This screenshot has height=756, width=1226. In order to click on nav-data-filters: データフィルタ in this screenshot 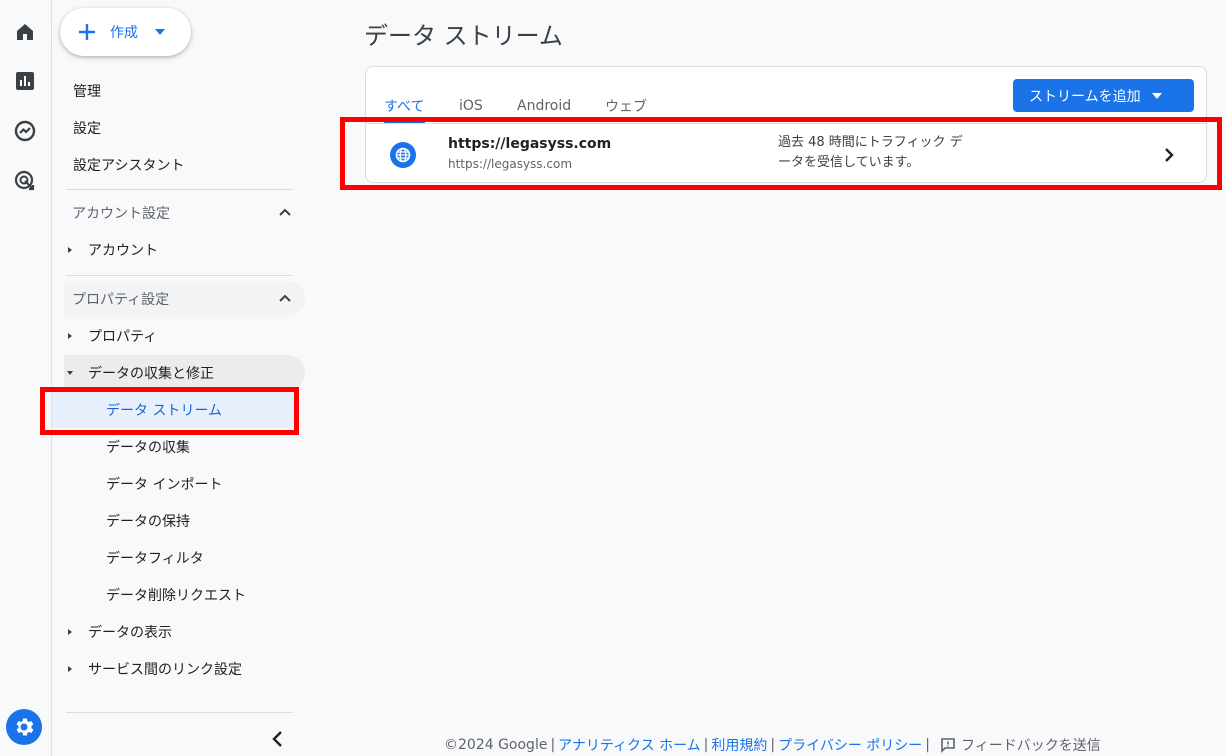, I will do `click(176, 558)`.